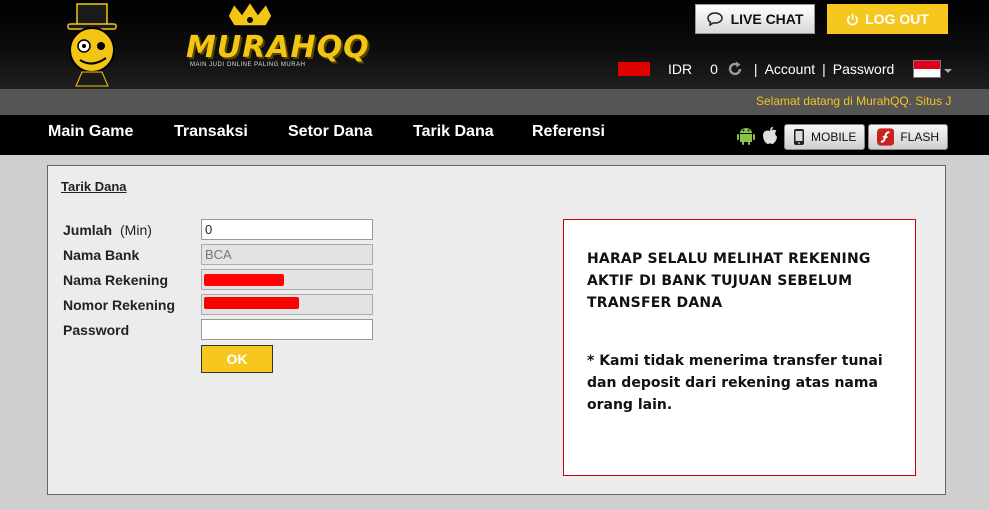  I want to click on balance-value: 0, so click(714, 69).